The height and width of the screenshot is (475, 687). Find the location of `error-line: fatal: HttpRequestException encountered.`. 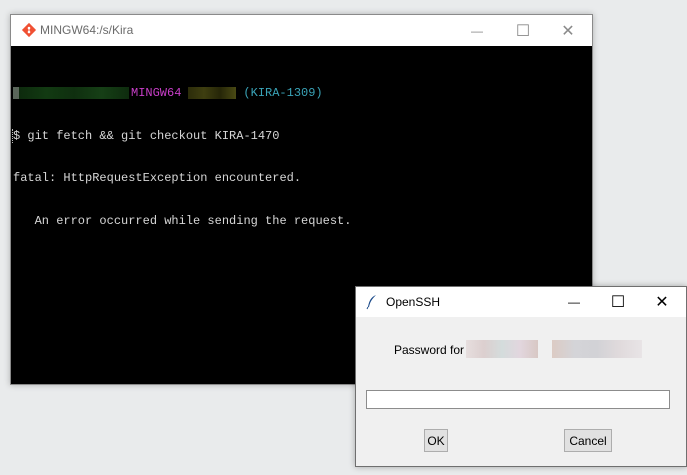

error-line: fatal: HttpRequestException encountered. is located at coordinates (157, 178).